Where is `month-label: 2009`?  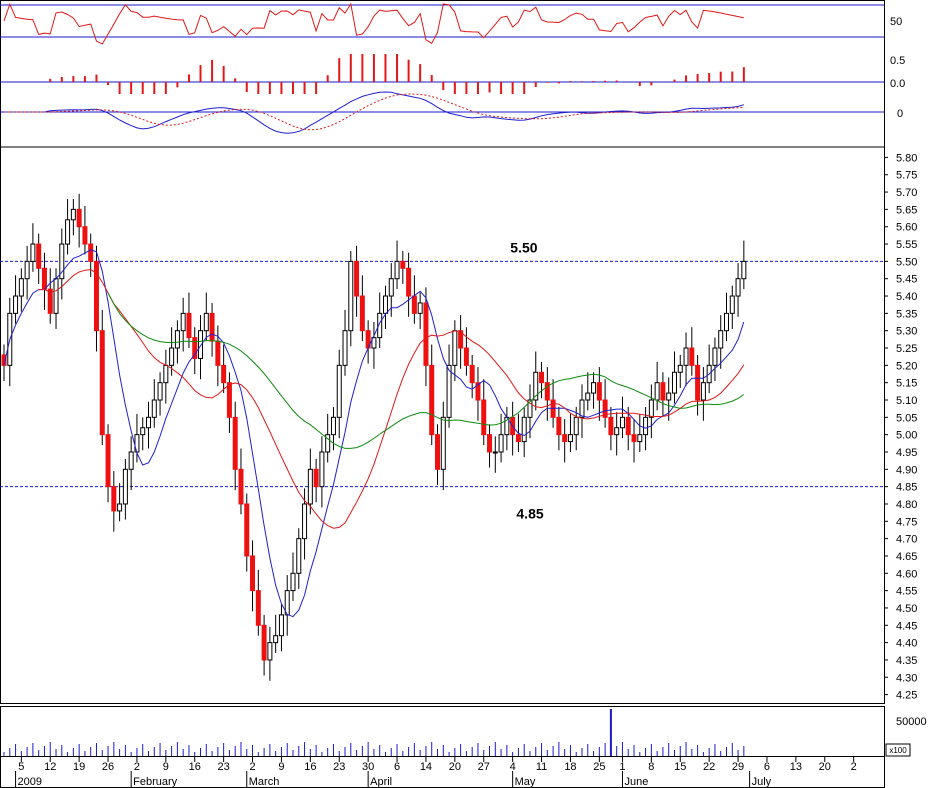 month-label: 2009 is located at coordinates (30, 782).